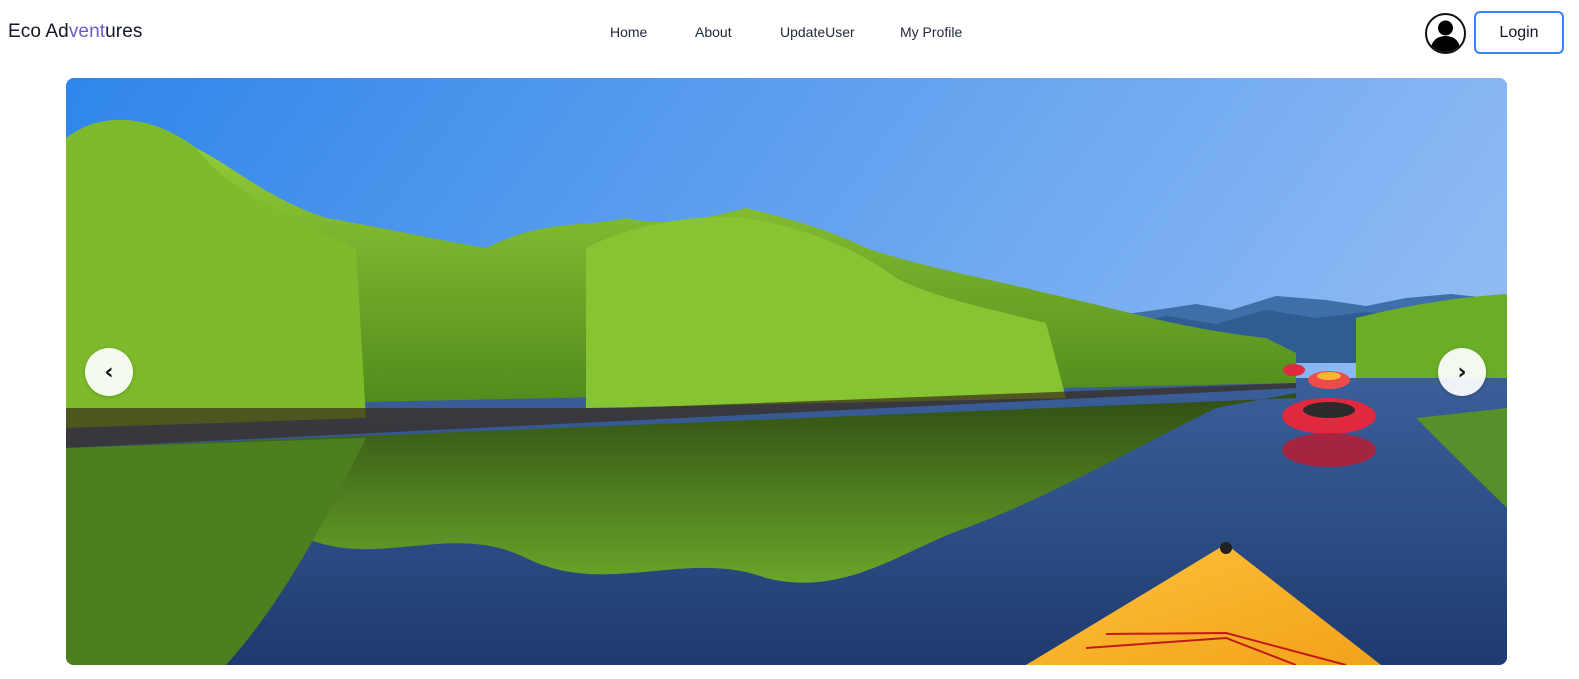 This screenshot has height=679, width=1579. Describe the element at coordinates (109, 372) in the screenshot. I see `carousel-prev-button: ‹` at that location.